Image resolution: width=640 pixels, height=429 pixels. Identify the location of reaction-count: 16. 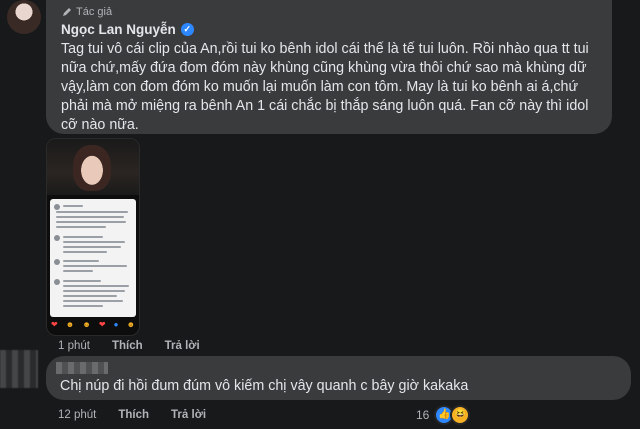
(423, 415).